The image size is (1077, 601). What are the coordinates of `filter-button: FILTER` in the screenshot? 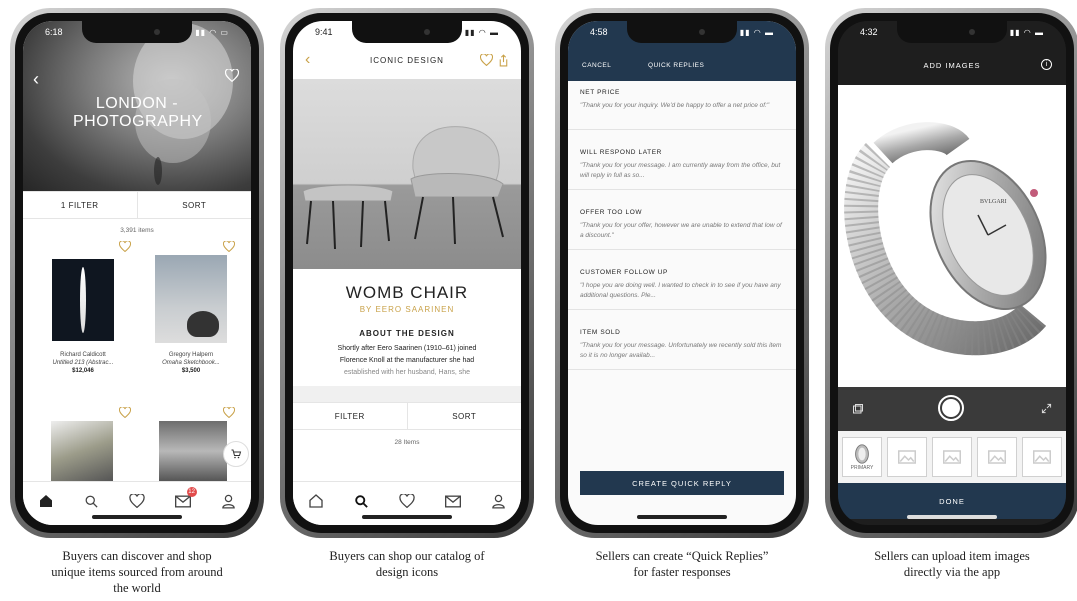 It's located at (350, 416).